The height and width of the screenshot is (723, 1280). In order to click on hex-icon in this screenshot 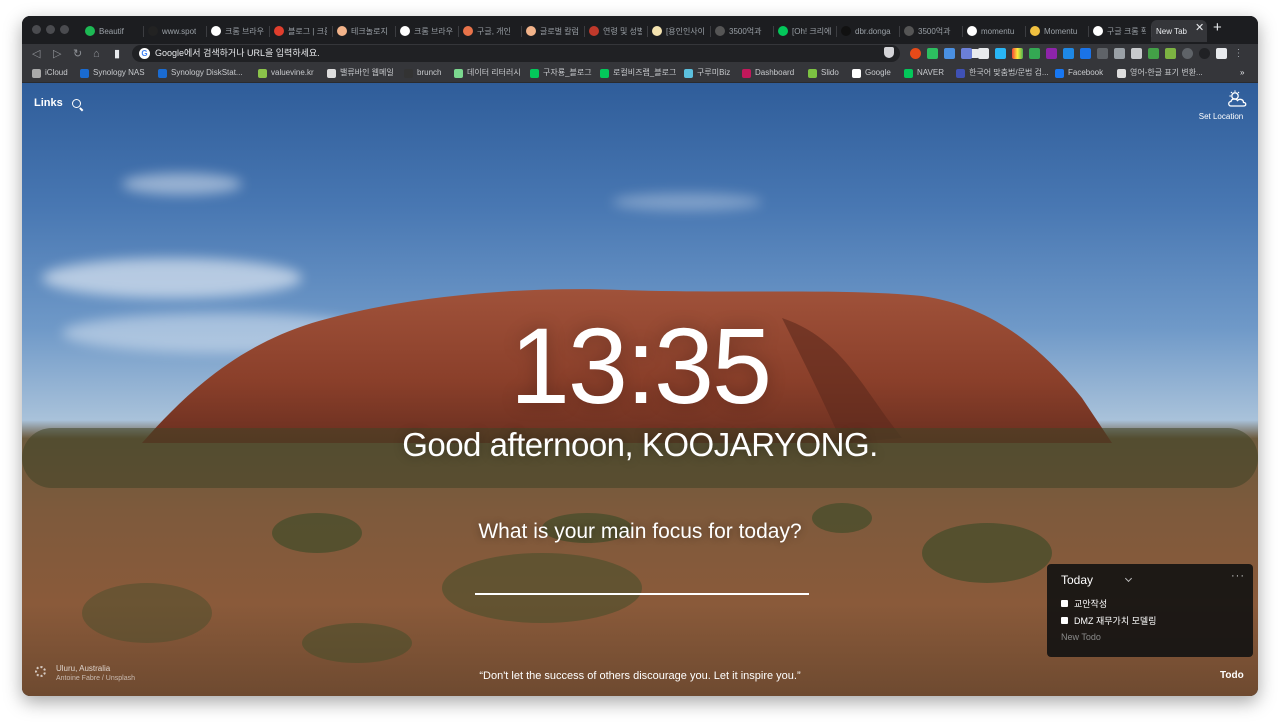, I will do `click(458, 73)`.